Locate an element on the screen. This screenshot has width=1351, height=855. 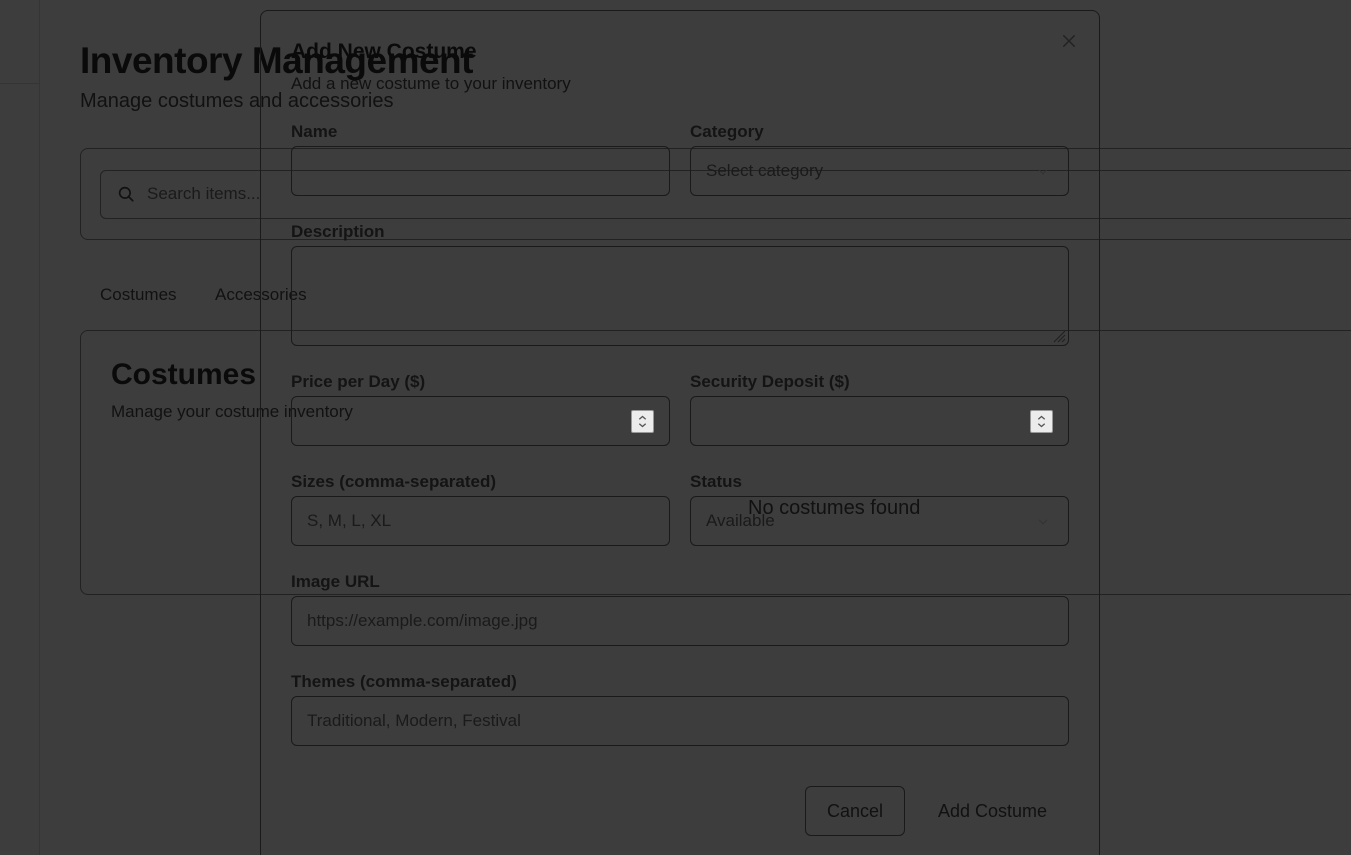
category-select: Select category is located at coordinates (879, 171).